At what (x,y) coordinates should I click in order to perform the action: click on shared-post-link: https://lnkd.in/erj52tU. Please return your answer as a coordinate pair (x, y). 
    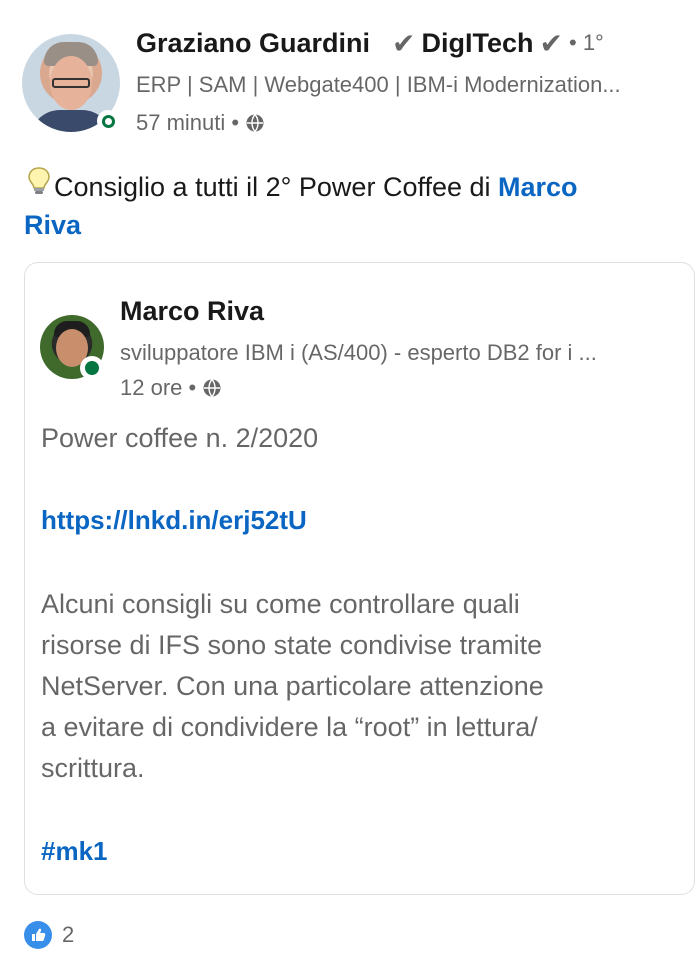
    Looking at the image, I should click on (174, 520).